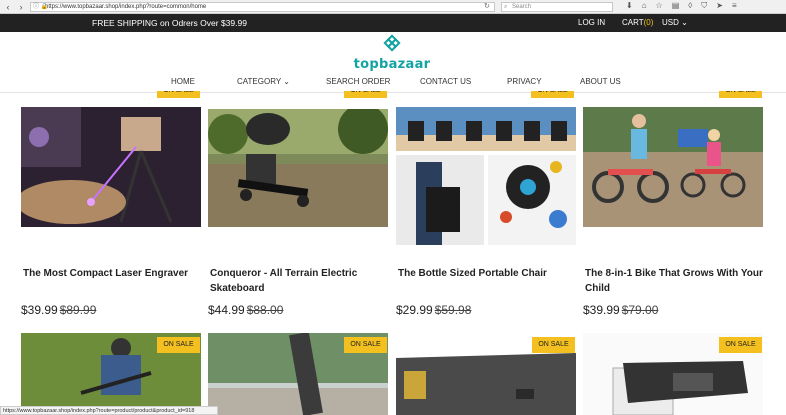 This screenshot has width=786, height=415. I want to click on back-icon: ‹, so click(8, 7).